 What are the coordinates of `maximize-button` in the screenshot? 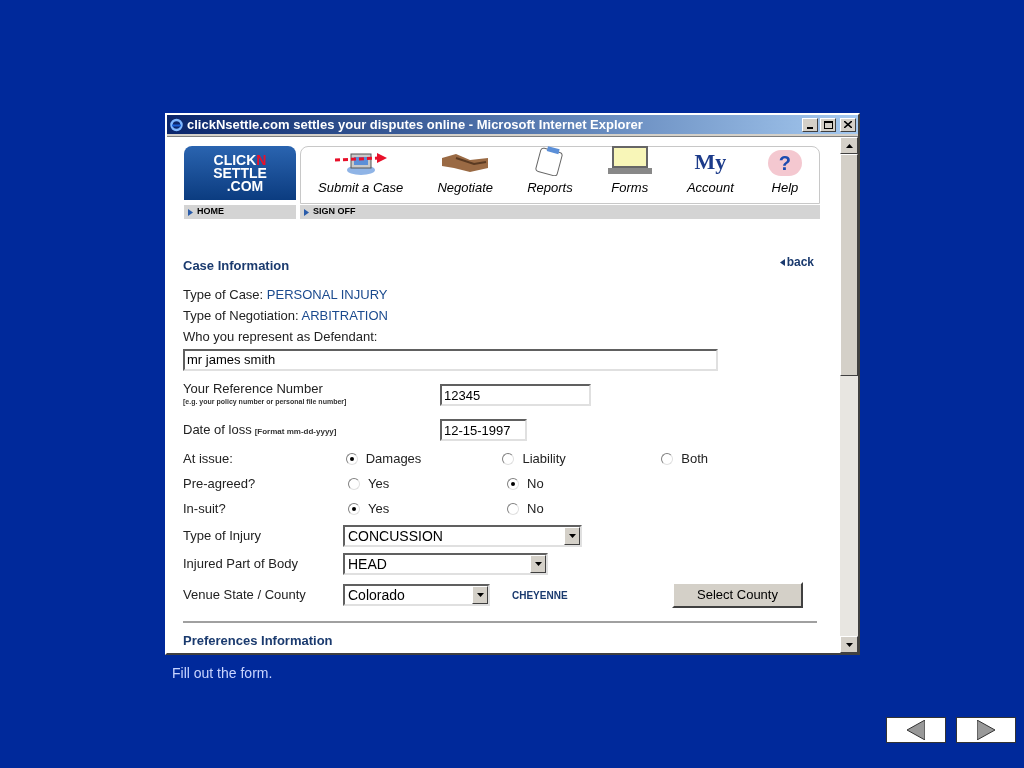 It's located at (828, 124).